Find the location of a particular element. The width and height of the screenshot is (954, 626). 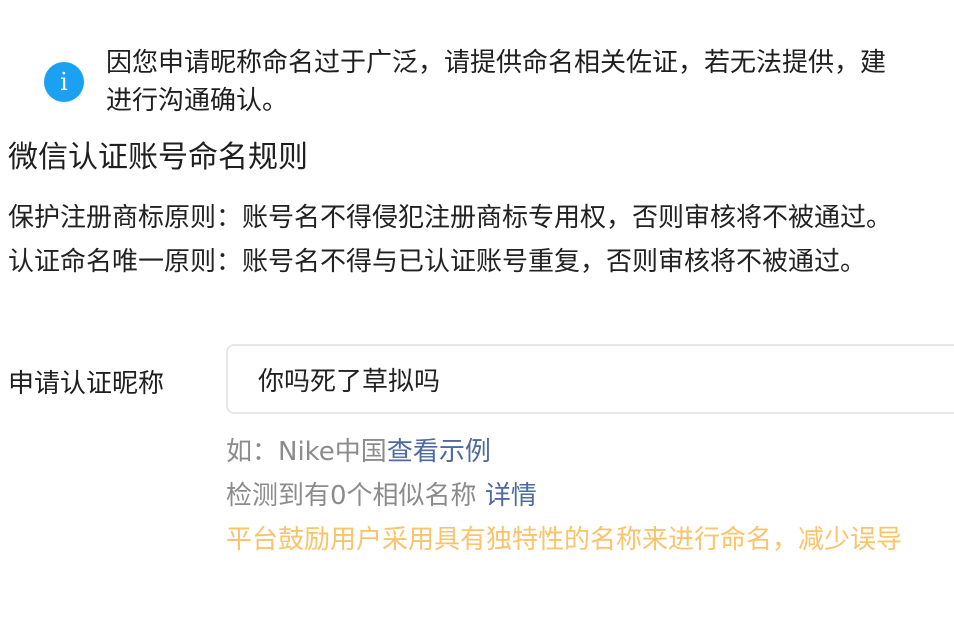

section-title: 微信认证账号命名规则 is located at coordinates (158, 157).